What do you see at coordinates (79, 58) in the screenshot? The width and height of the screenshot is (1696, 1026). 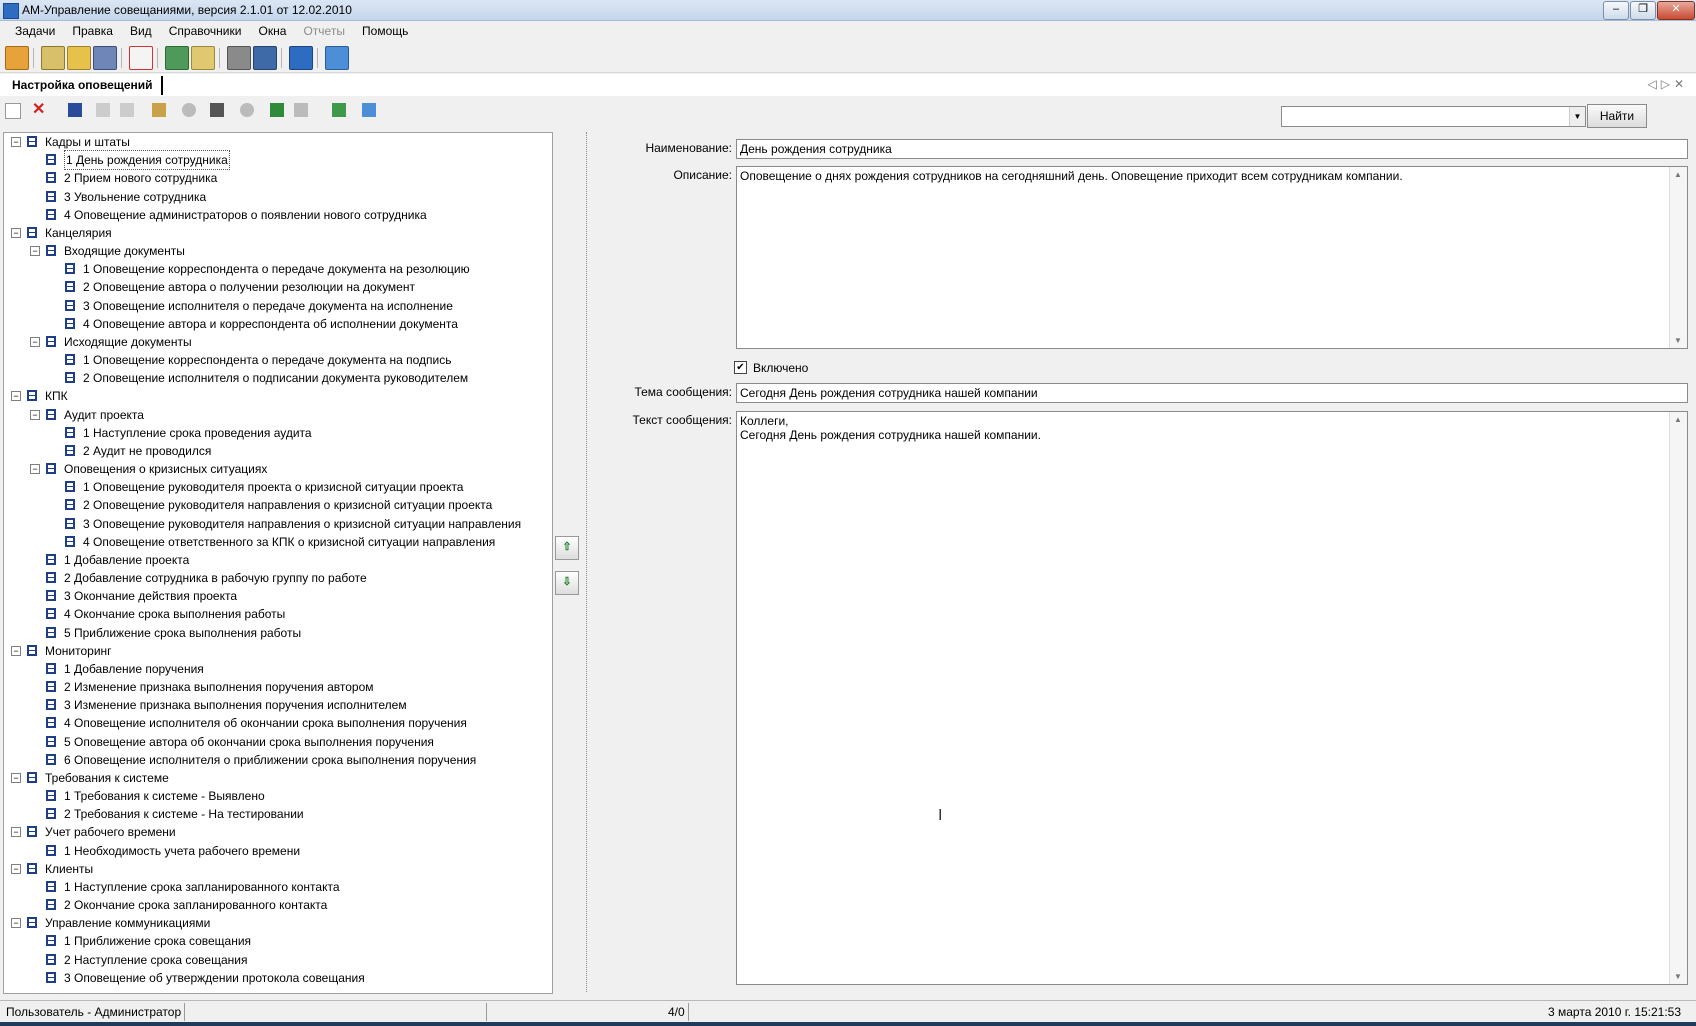 I see `folder-open-icon` at bounding box center [79, 58].